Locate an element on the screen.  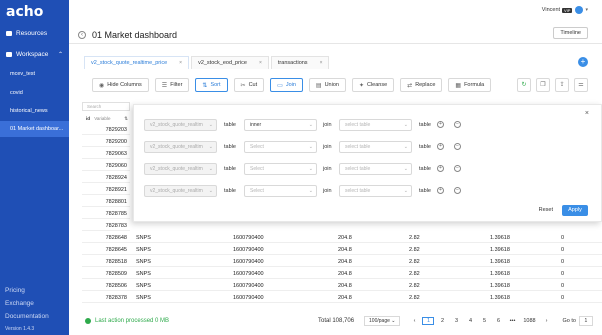
table-row: 7829063 is located at coordinates (106, 154).